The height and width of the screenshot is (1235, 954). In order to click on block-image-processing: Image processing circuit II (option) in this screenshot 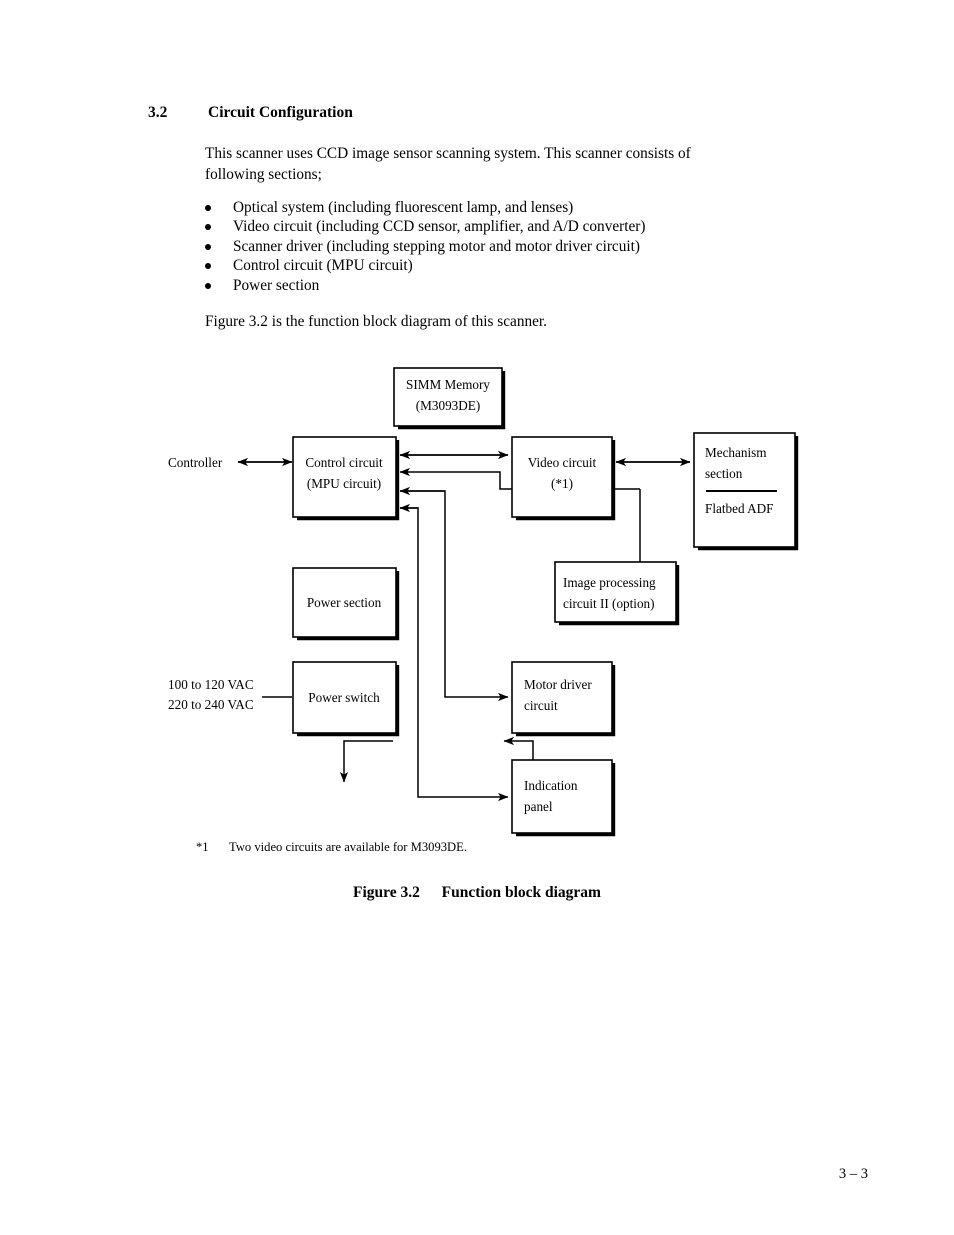, I will do `click(617, 593)`.